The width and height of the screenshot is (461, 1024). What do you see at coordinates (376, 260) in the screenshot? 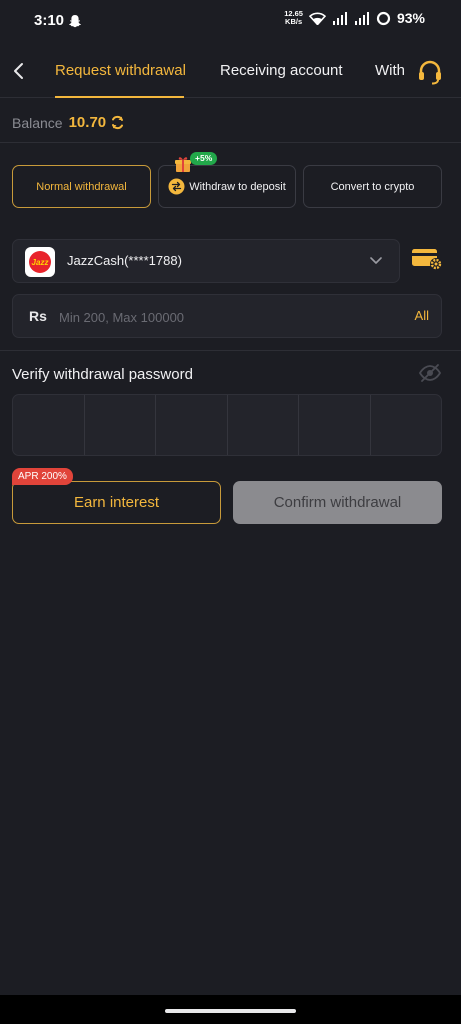
I see `chevron-down-icon` at bounding box center [376, 260].